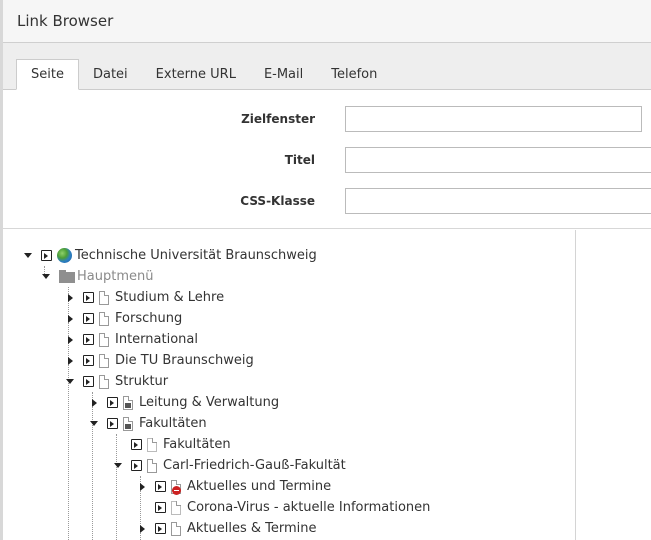  What do you see at coordinates (327, 21) in the screenshot?
I see `dialog-header: Link Browser` at bounding box center [327, 21].